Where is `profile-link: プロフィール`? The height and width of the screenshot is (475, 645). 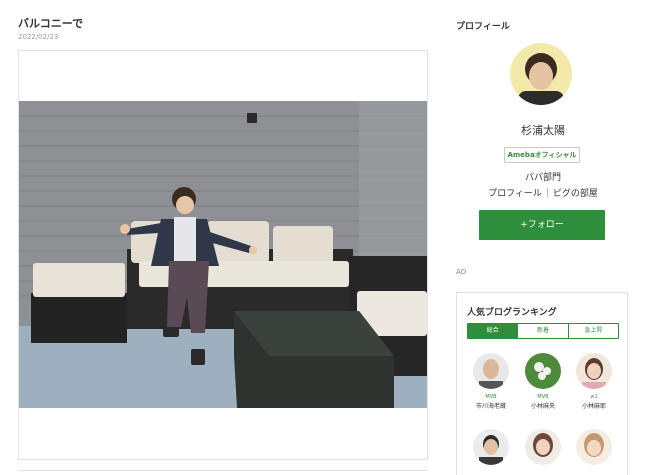
profile-link: プロフィール is located at coordinates (515, 194).